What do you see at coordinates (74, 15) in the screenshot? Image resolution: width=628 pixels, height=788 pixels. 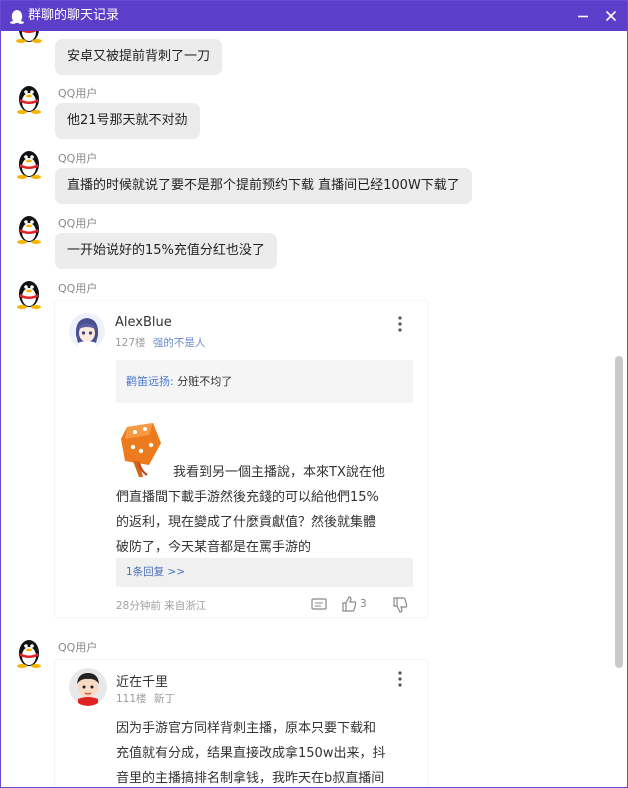 I see `window-title: 群聊的聊天记录` at bounding box center [74, 15].